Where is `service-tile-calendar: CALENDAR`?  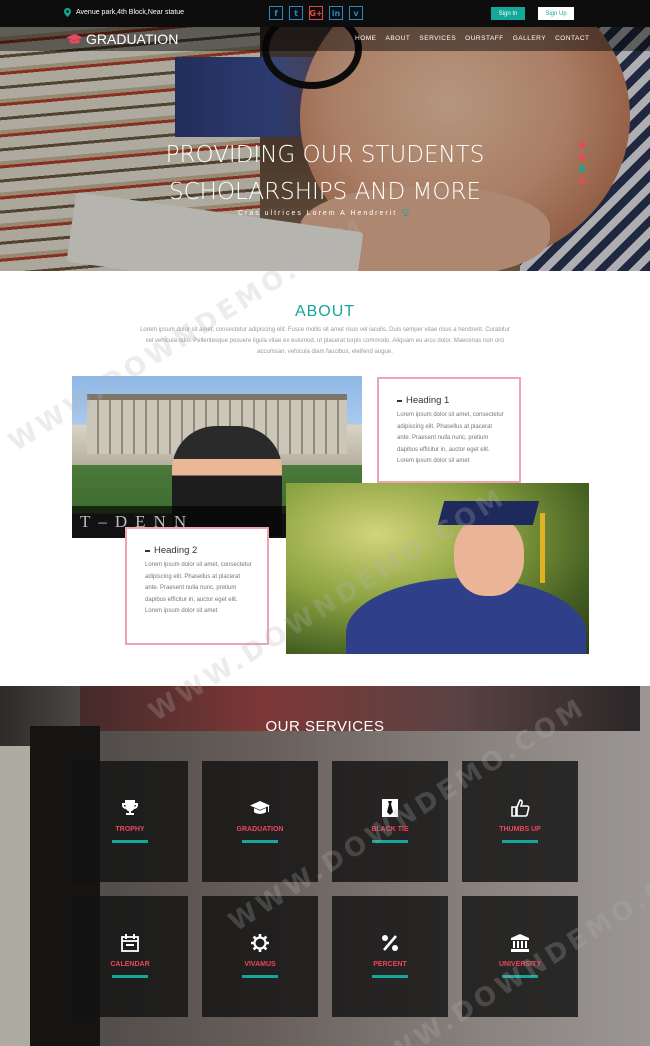 service-tile-calendar: CALENDAR is located at coordinates (130, 956).